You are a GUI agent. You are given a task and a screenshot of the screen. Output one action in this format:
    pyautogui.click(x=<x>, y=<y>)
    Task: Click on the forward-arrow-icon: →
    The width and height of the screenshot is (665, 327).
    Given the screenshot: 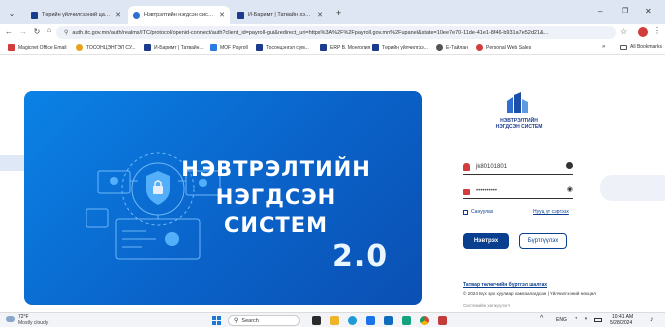 What is the action you would take?
    pyautogui.click(x=23, y=31)
    